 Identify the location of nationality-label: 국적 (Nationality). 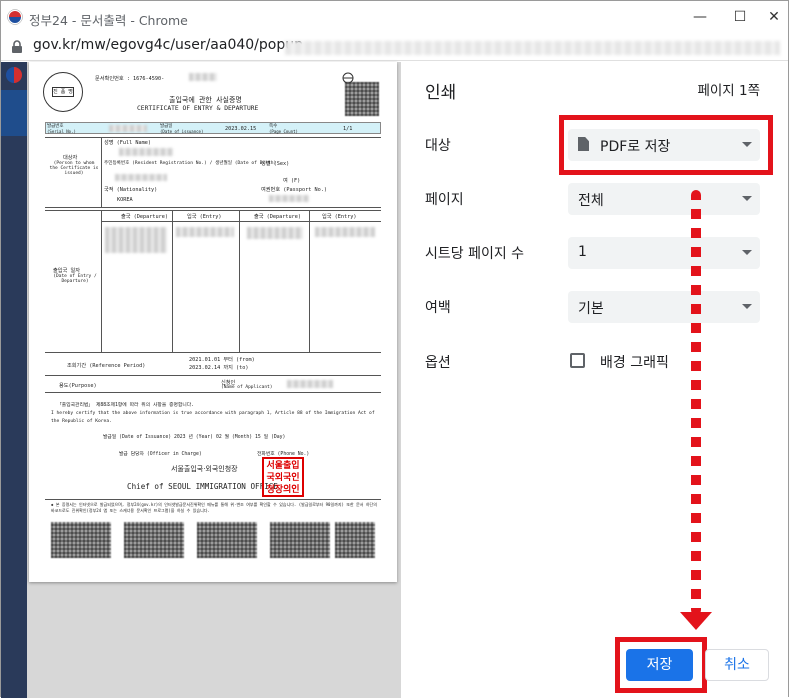
(131, 190).